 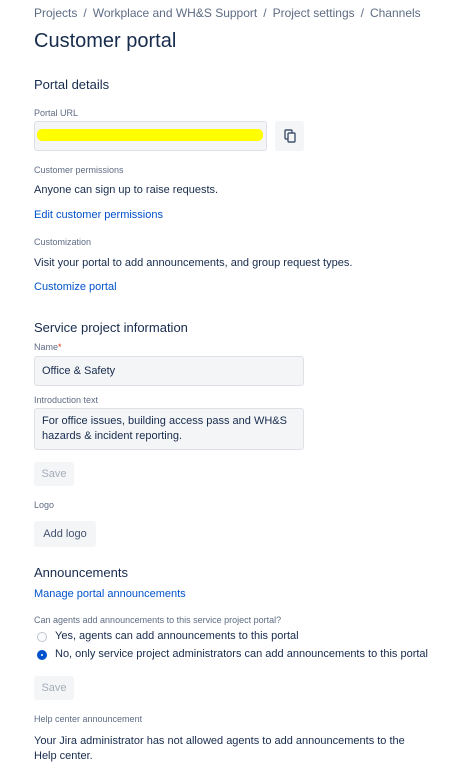 I want to click on radio-admins-only, so click(x=42, y=655).